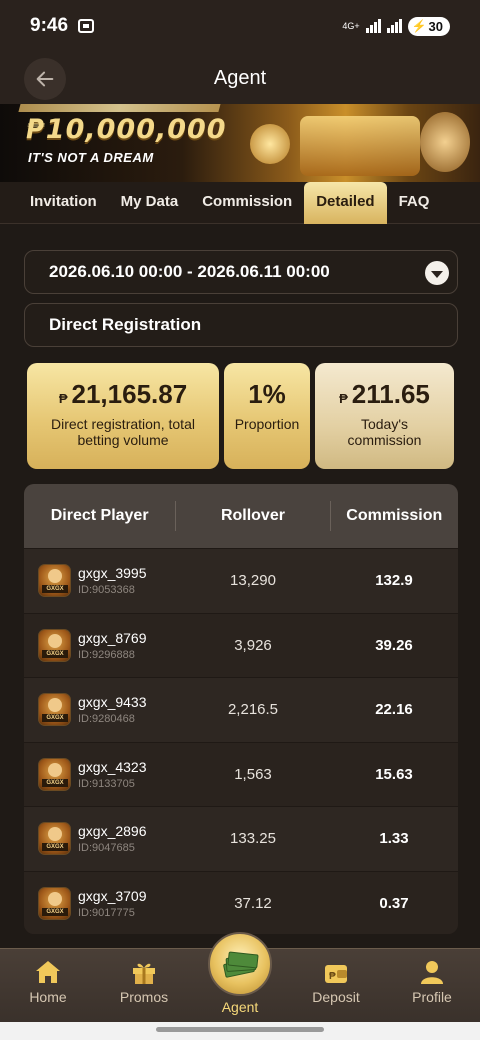 This screenshot has width=480, height=1040. I want to click on commission-value: 1.33, so click(394, 839).